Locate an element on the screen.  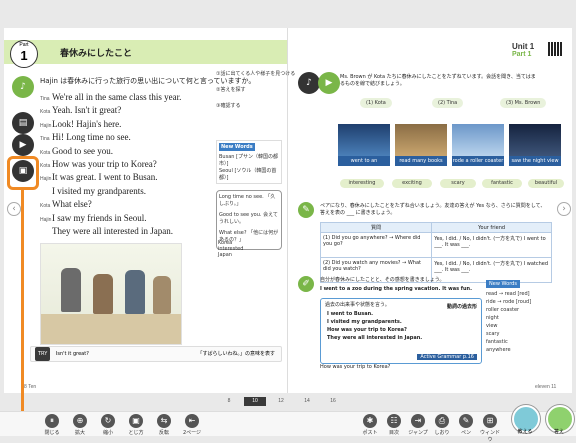
toolbar-label: 2ページ is located at coordinates (192, 433).